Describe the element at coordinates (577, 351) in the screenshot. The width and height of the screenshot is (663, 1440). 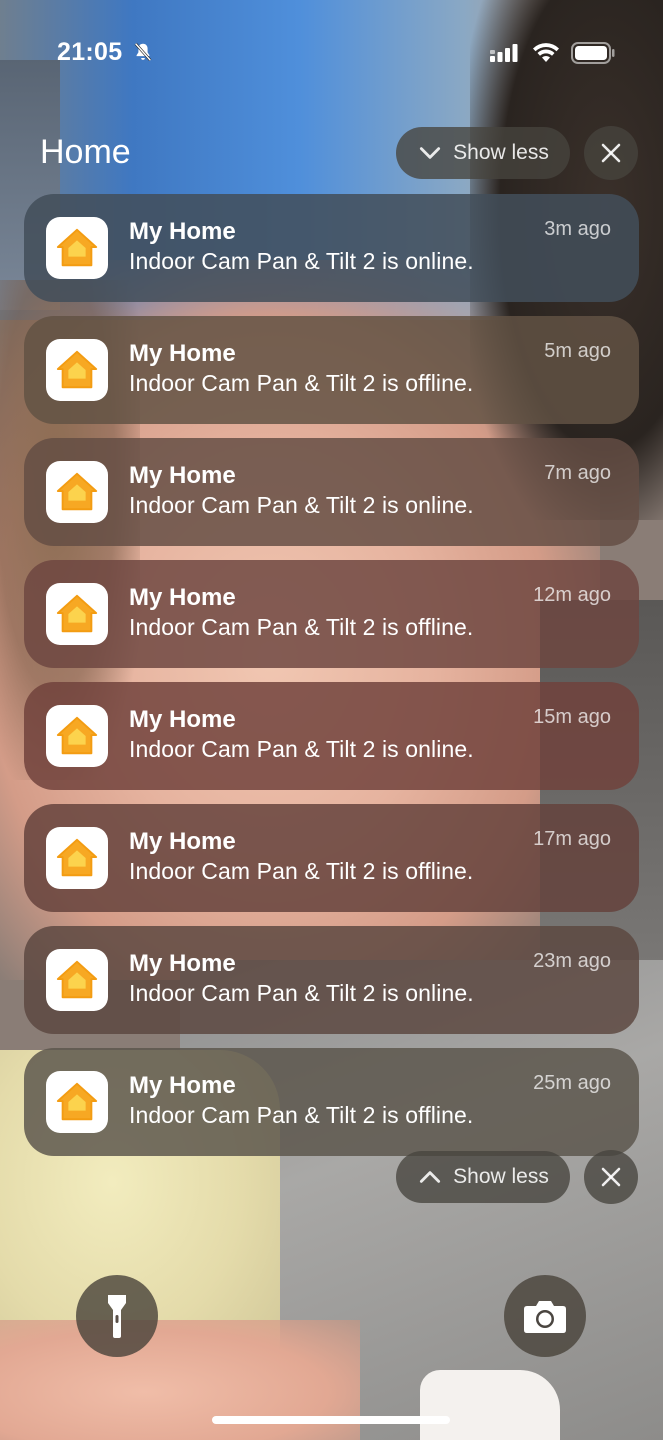
I see `notification-time: 5m ago` at that location.